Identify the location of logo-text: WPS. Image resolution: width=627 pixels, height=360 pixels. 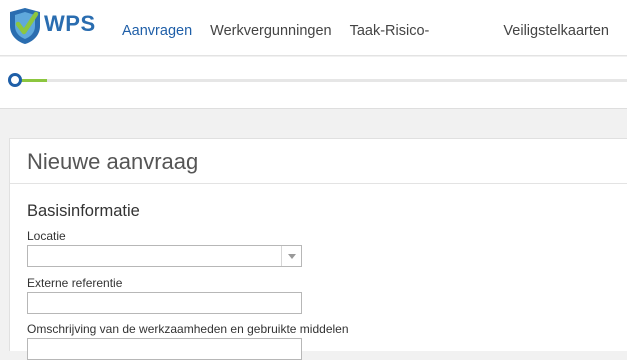
(70, 24).